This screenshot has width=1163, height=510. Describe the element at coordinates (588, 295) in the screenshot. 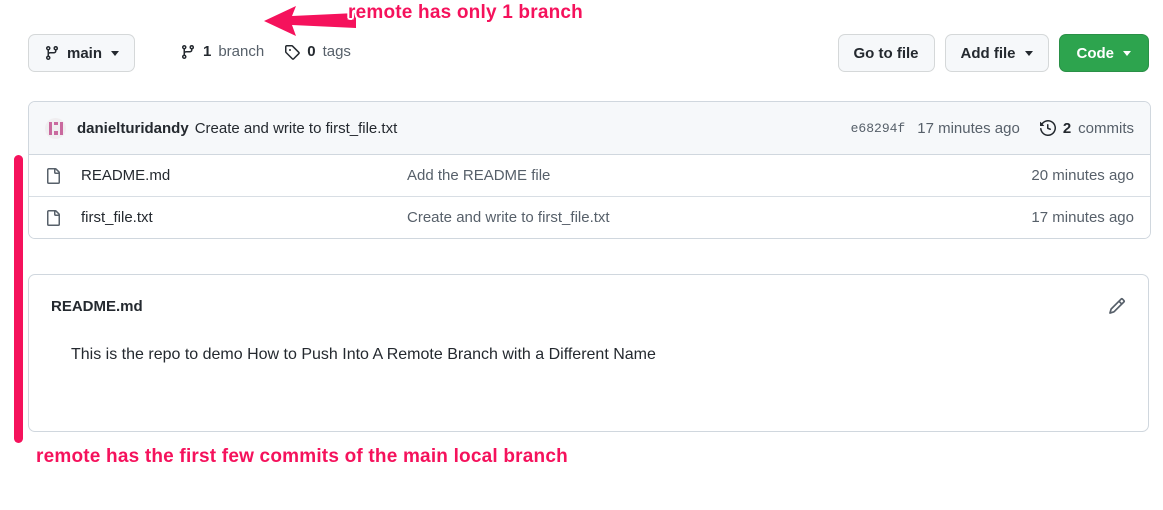

I see `readme-header: README.md` at that location.